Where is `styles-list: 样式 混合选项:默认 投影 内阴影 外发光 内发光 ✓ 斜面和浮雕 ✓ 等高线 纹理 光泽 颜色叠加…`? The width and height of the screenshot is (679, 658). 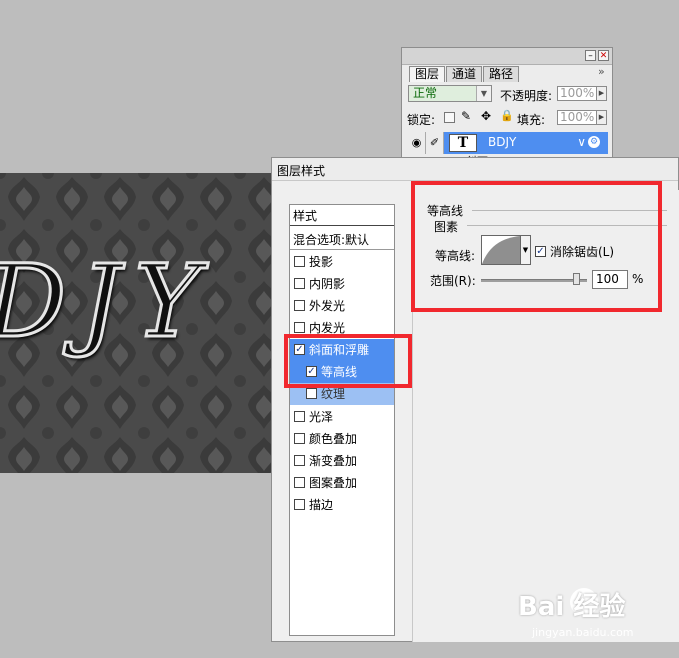
styles-list: 样式 混合选项:默认 投影 内阴影 外发光 内发光 ✓ 斜面和浮雕 ✓ 等高线 纹理 光泽 颜色叠加… is located at coordinates (342, 420).